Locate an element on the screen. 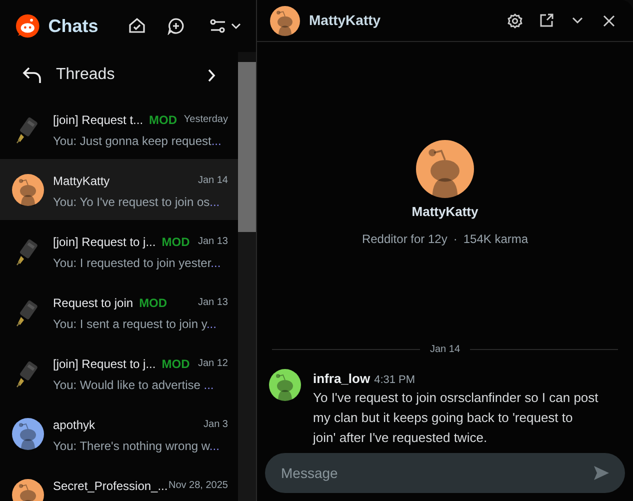  message-text: Yo I've request to join osrsclanfinder so I can post my clan but it keeps going back to 'request to join' after I've requested twice. is located at coordinates (456, 418).